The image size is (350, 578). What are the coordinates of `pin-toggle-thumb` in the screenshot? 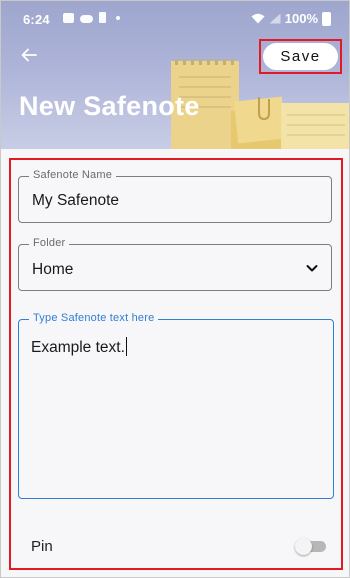 It's located at (303, 546).